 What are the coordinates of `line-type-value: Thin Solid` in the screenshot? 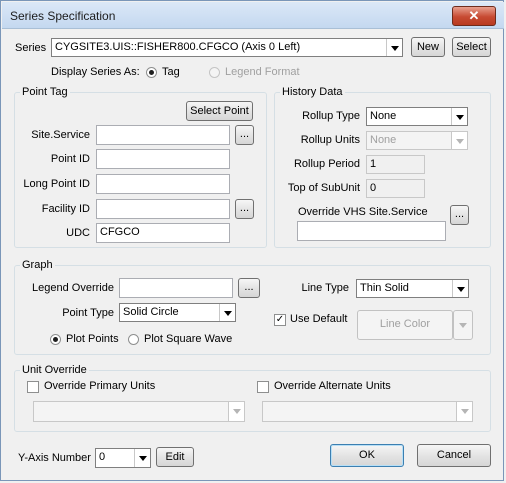 It's located at (384, 288).